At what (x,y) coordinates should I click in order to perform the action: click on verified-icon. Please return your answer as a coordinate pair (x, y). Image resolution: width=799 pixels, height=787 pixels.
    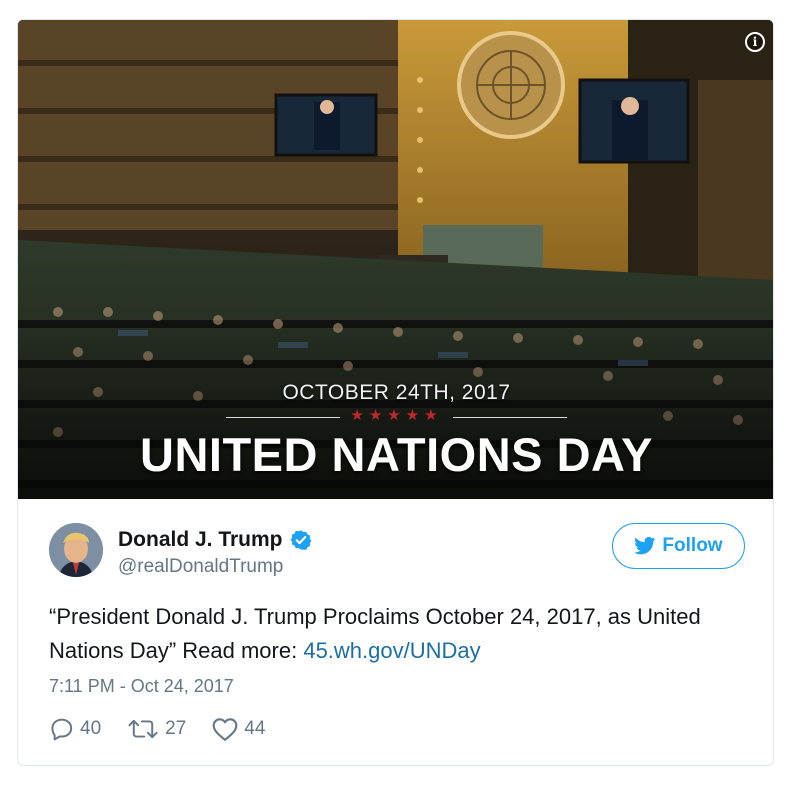
    Looking at the image, I should click on (300, 540).